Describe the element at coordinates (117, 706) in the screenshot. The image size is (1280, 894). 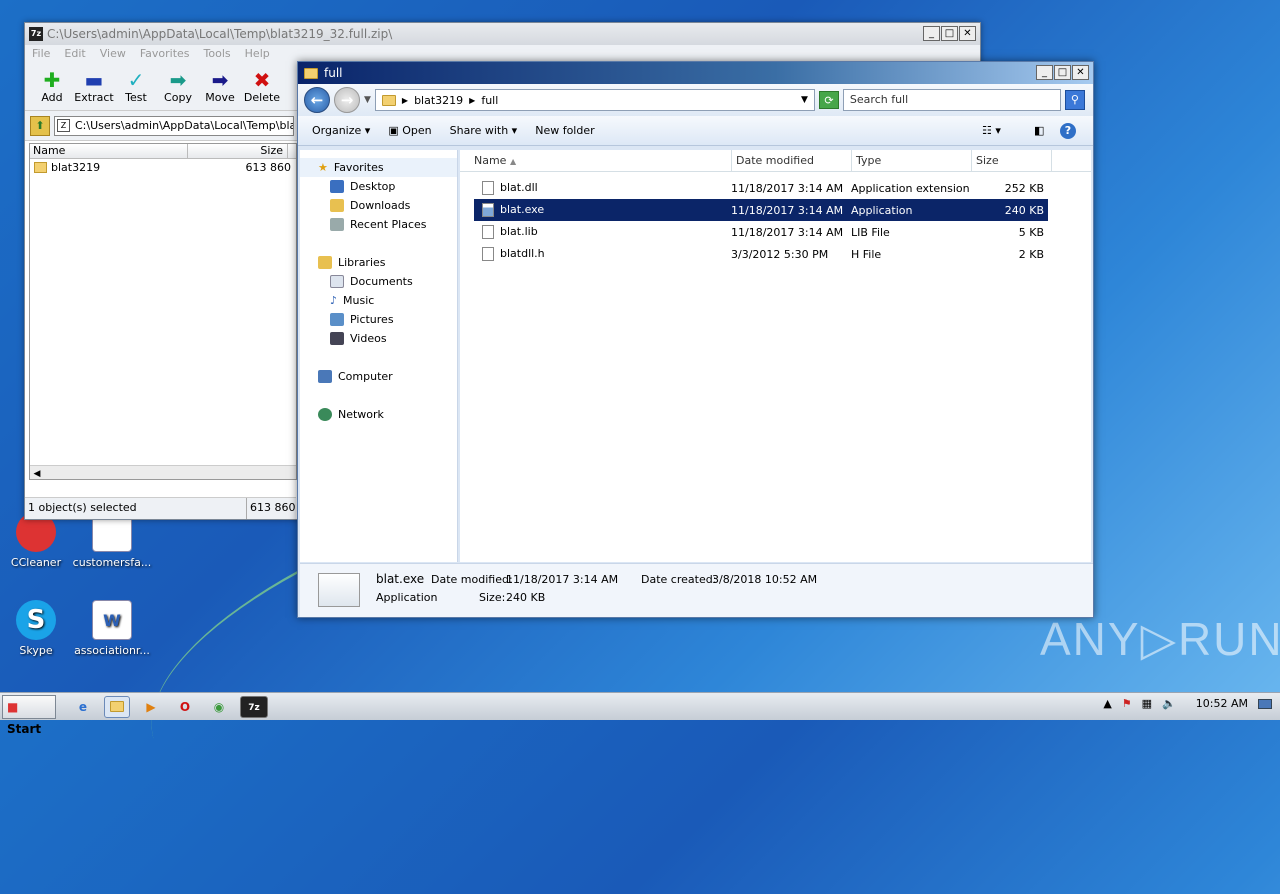
I see `explorer-taskbar-icon` at that location.